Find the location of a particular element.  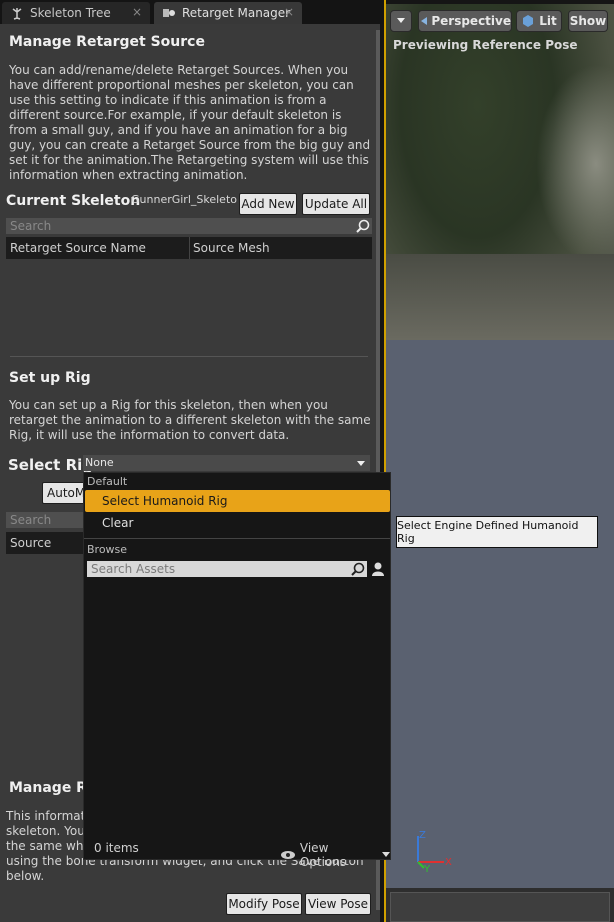

column-header: Retarget Source Name is located at coordinates (78, 248).